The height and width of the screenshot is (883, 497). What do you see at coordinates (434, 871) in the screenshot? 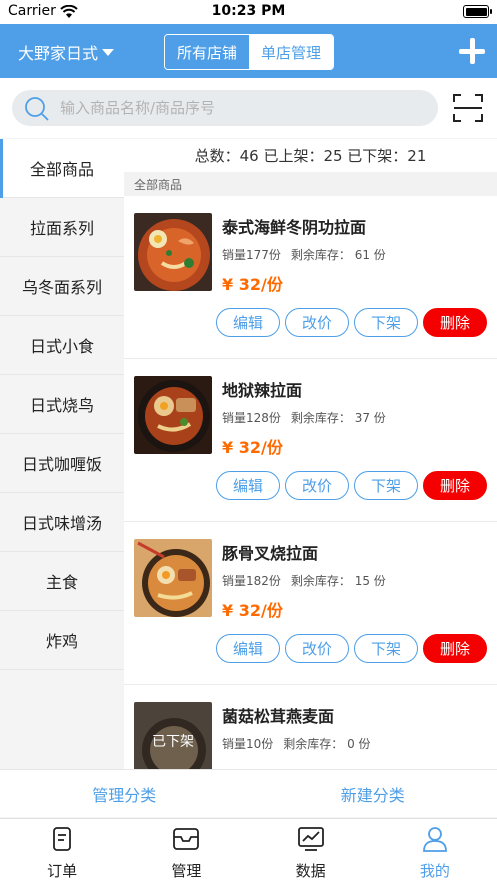
I see `tab-label: 我的` at bounding box center [434, 871].